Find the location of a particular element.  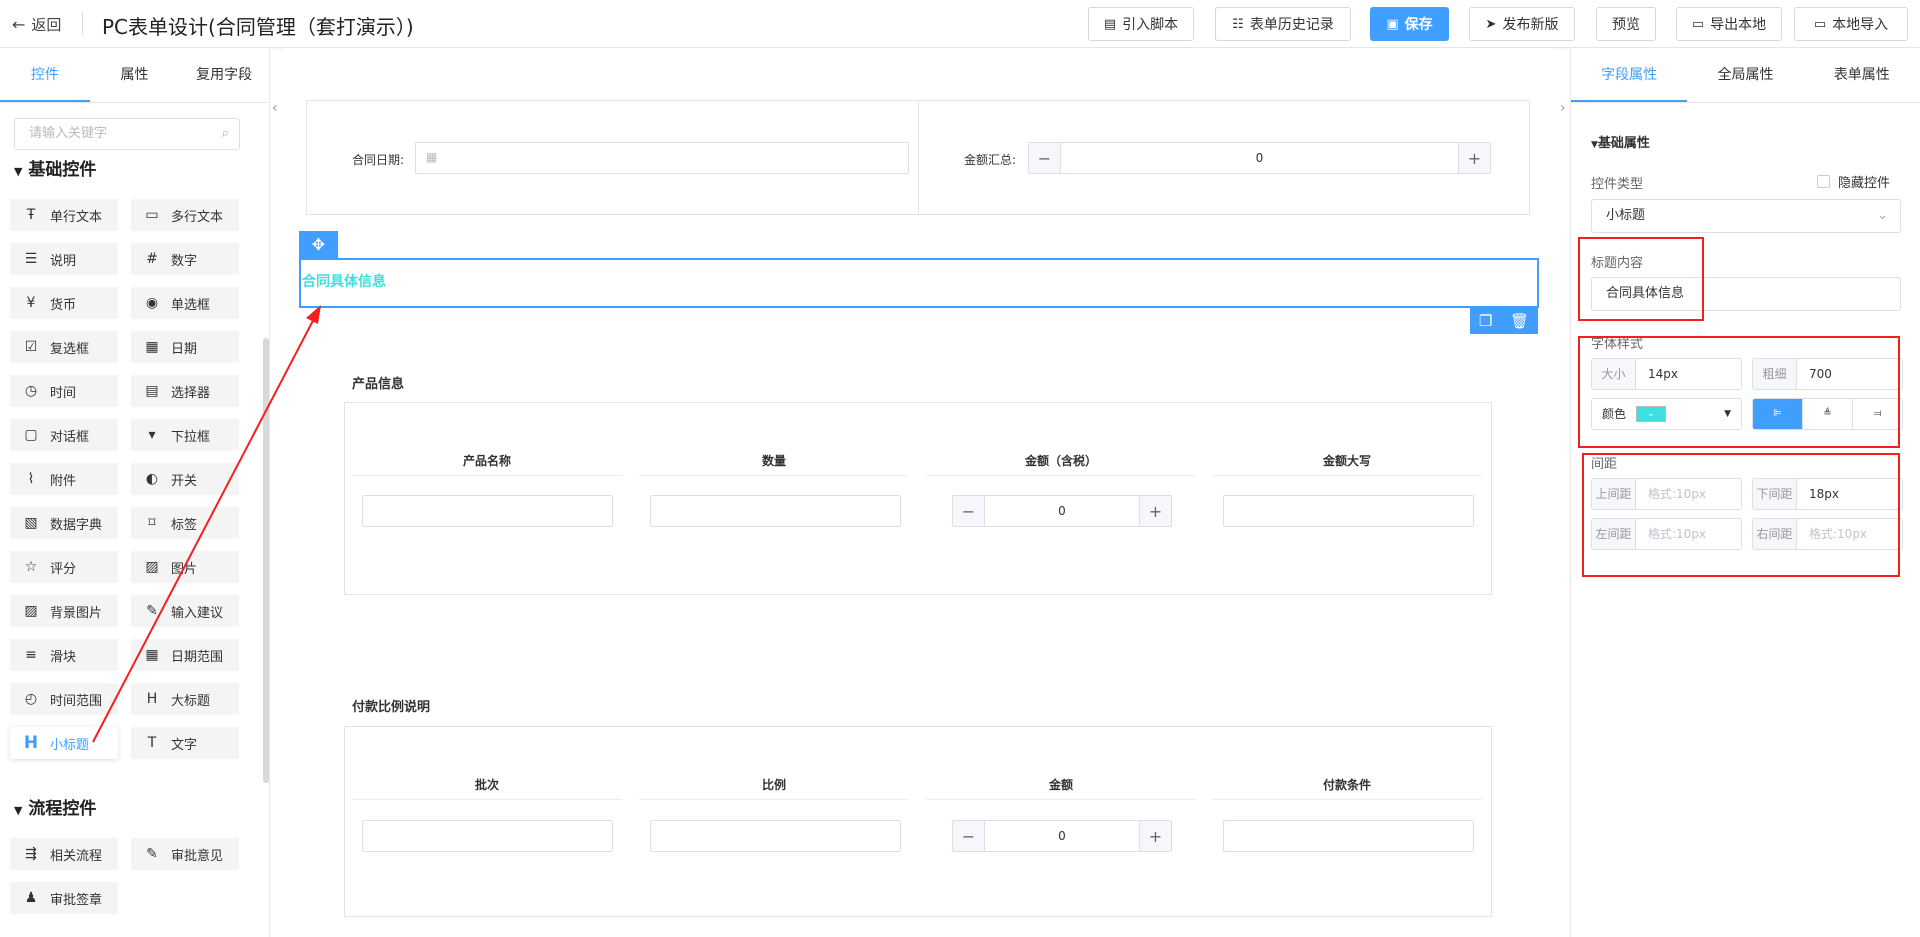

control-label: 开关 is located at coordinates (184, 481).